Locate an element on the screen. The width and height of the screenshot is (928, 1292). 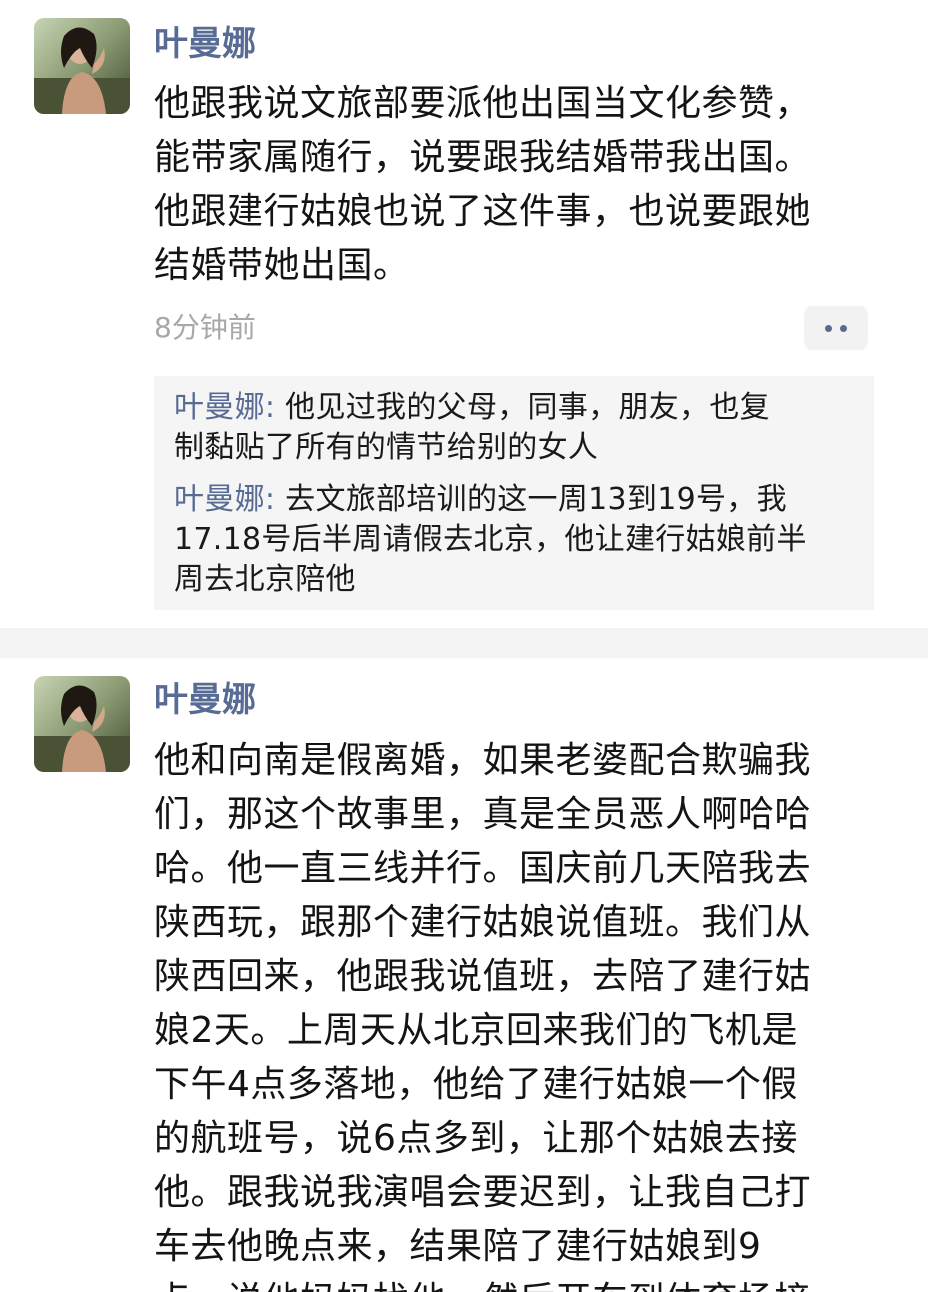
post-text-line: 他。跟我说我演唱会要迟到，让我自己打 is located at coordinates (483, 1192).